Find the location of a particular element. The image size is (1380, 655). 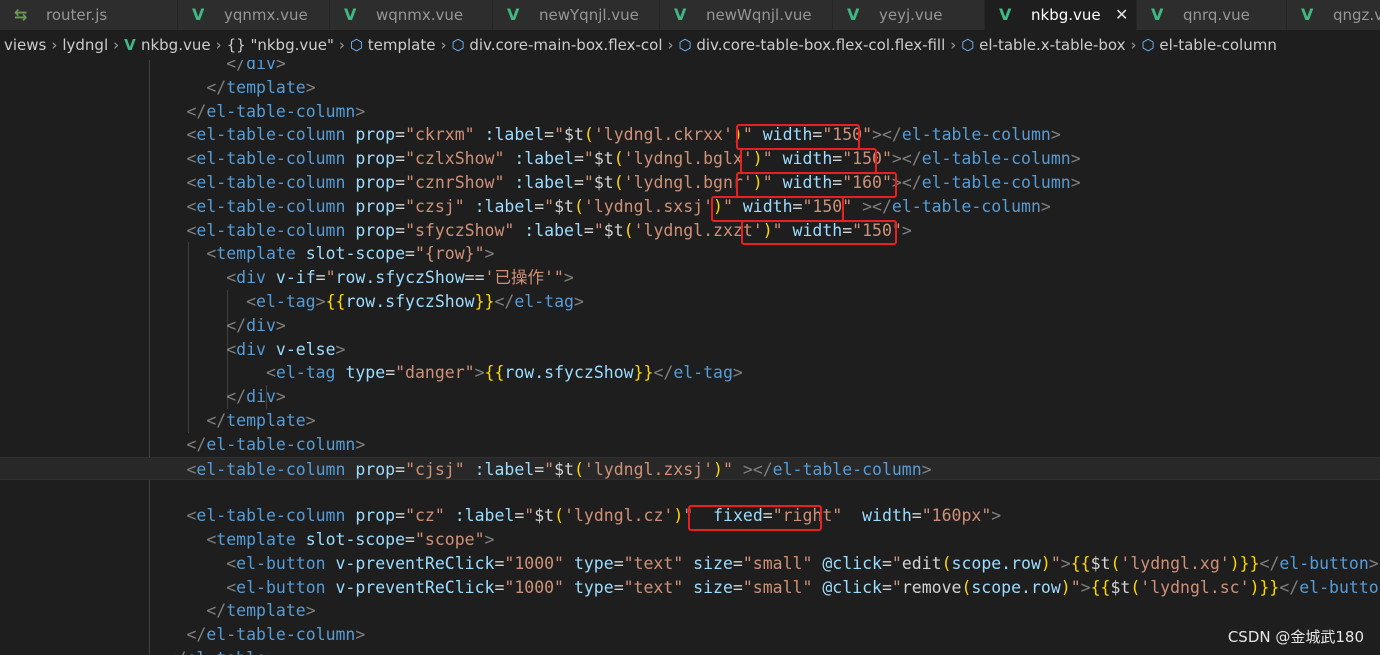

code-token: < is located at coordinates (191, 230).